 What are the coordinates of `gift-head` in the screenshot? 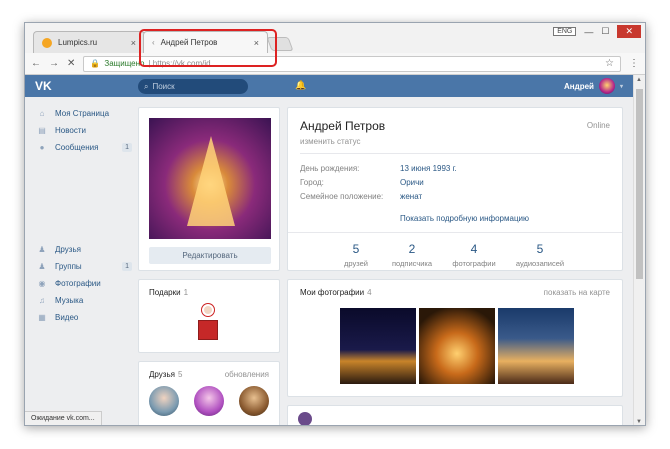 It's located at (208, 310).